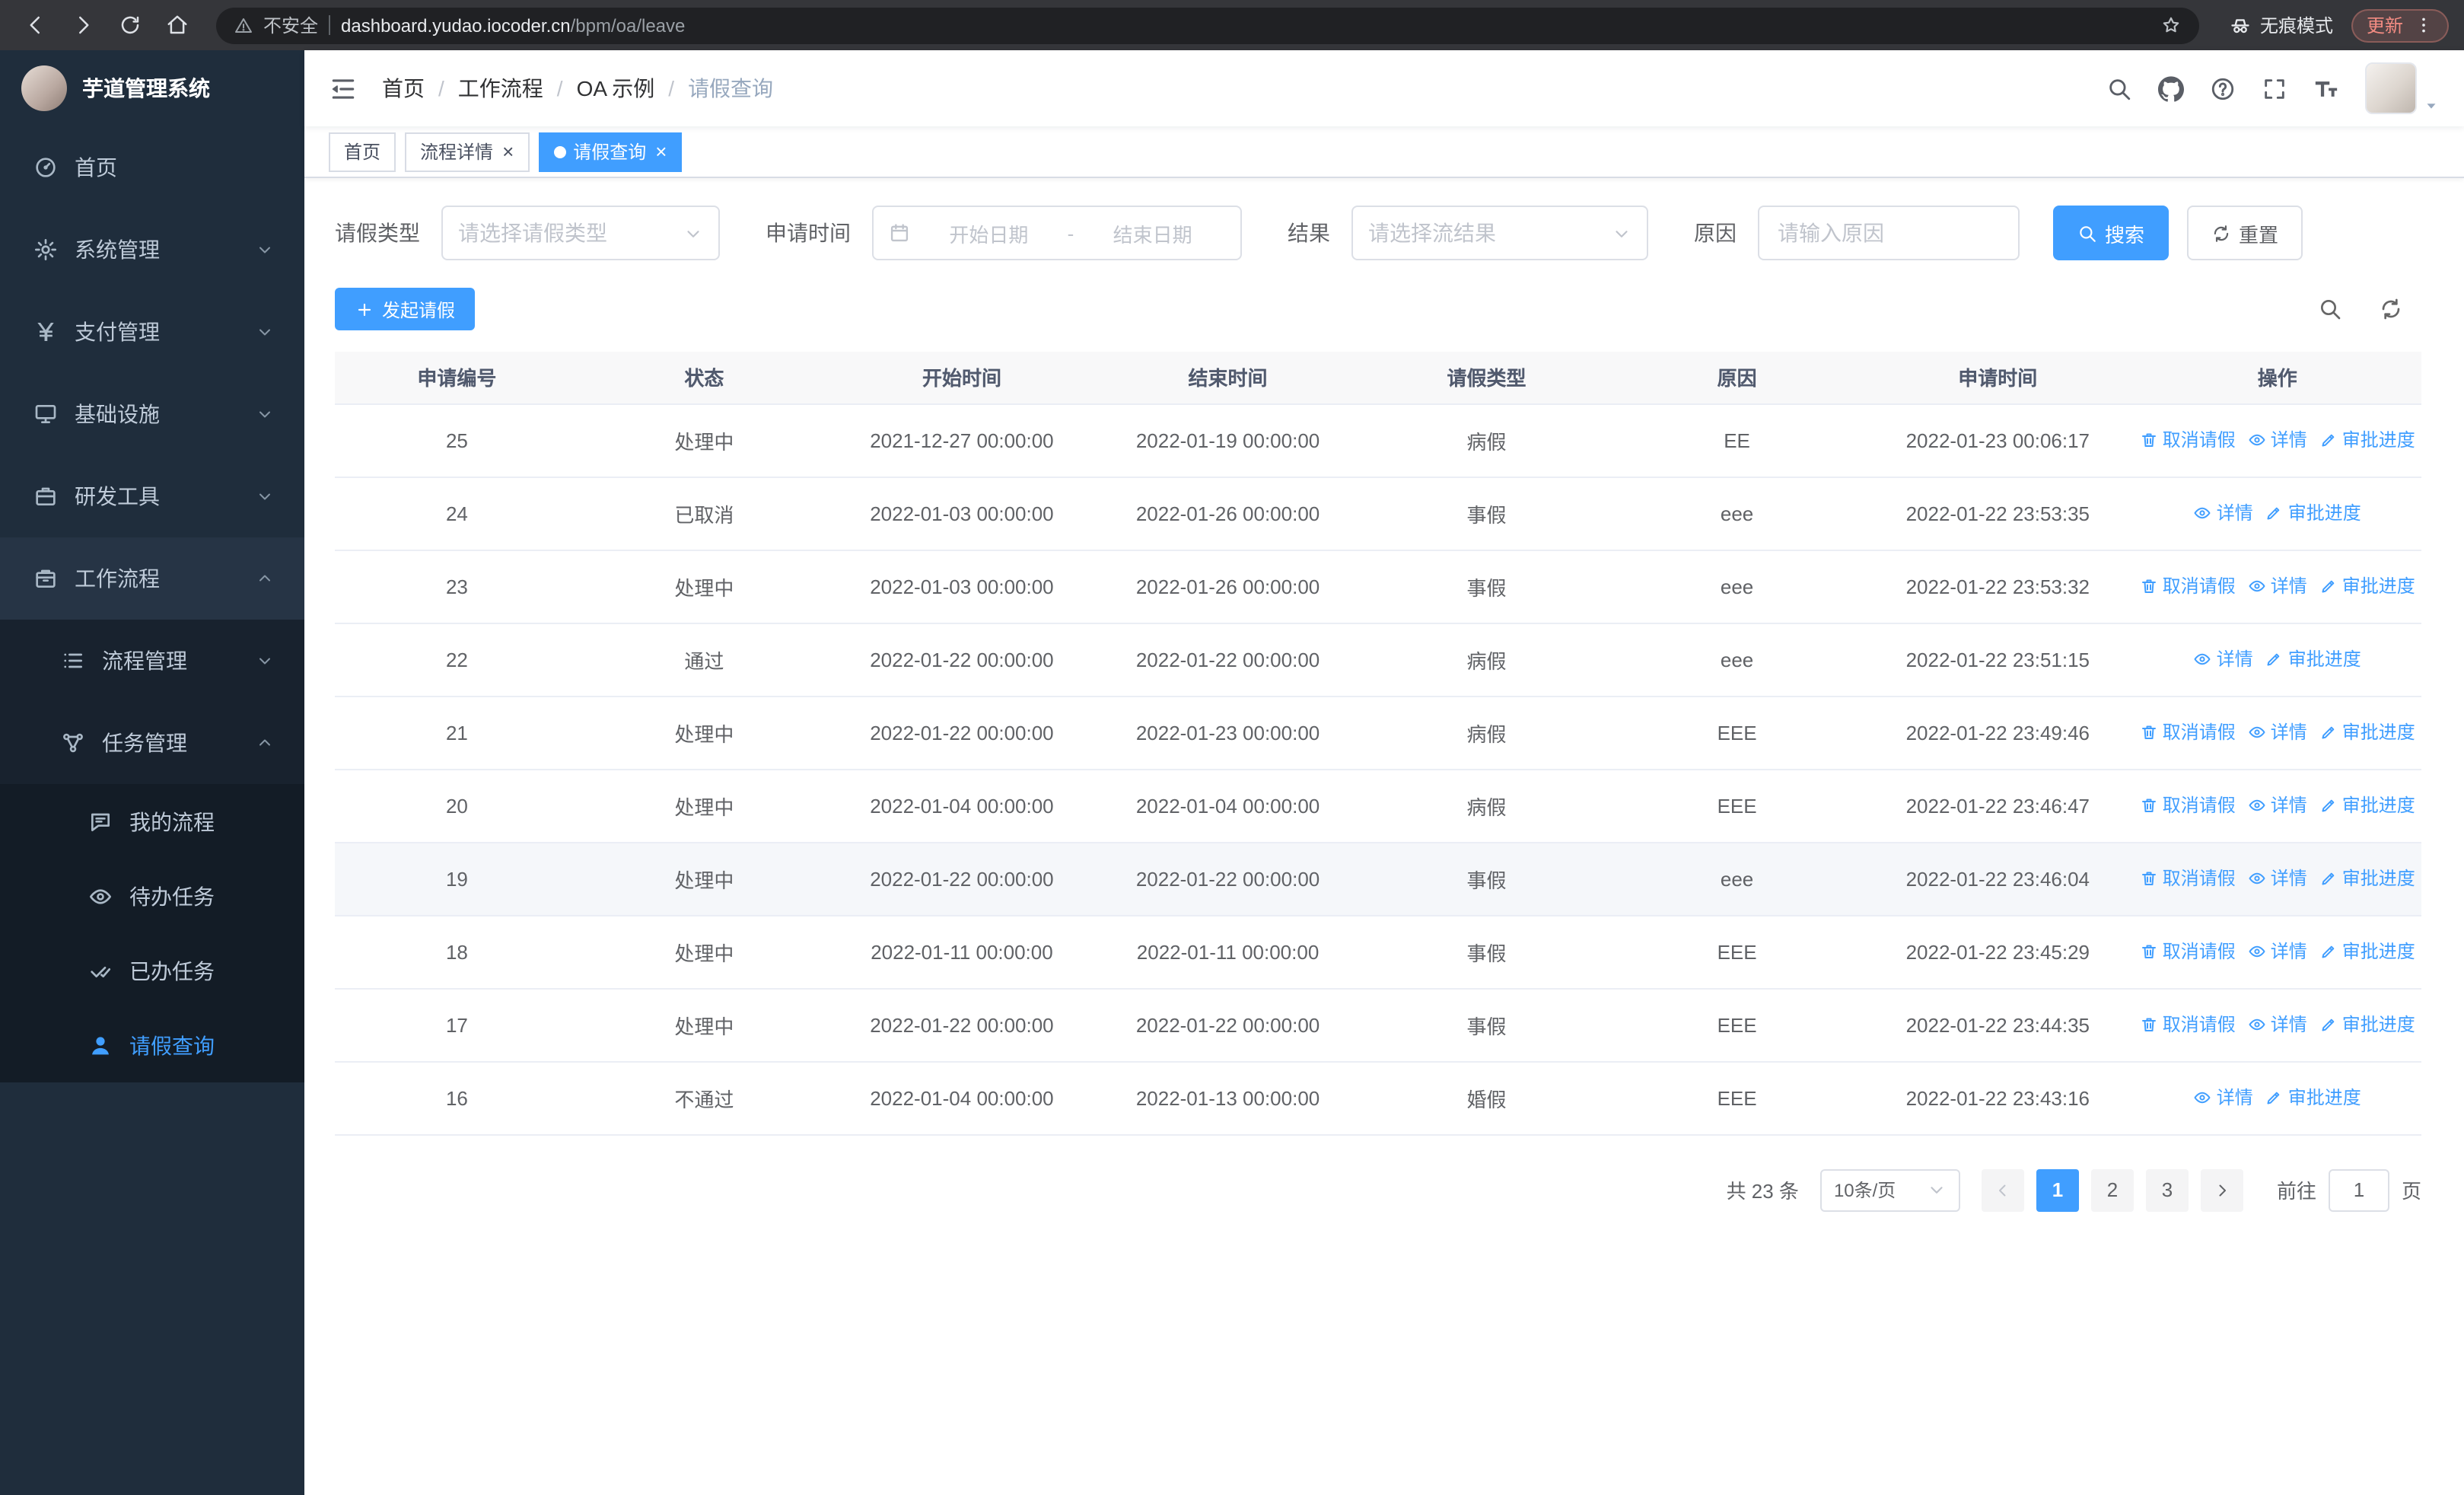 This screenshot has height=1495, width=2464. Describe the element at coordinates (1889, 1190) in the screenshot. I see `page-size-select: 10条/页` at that location.